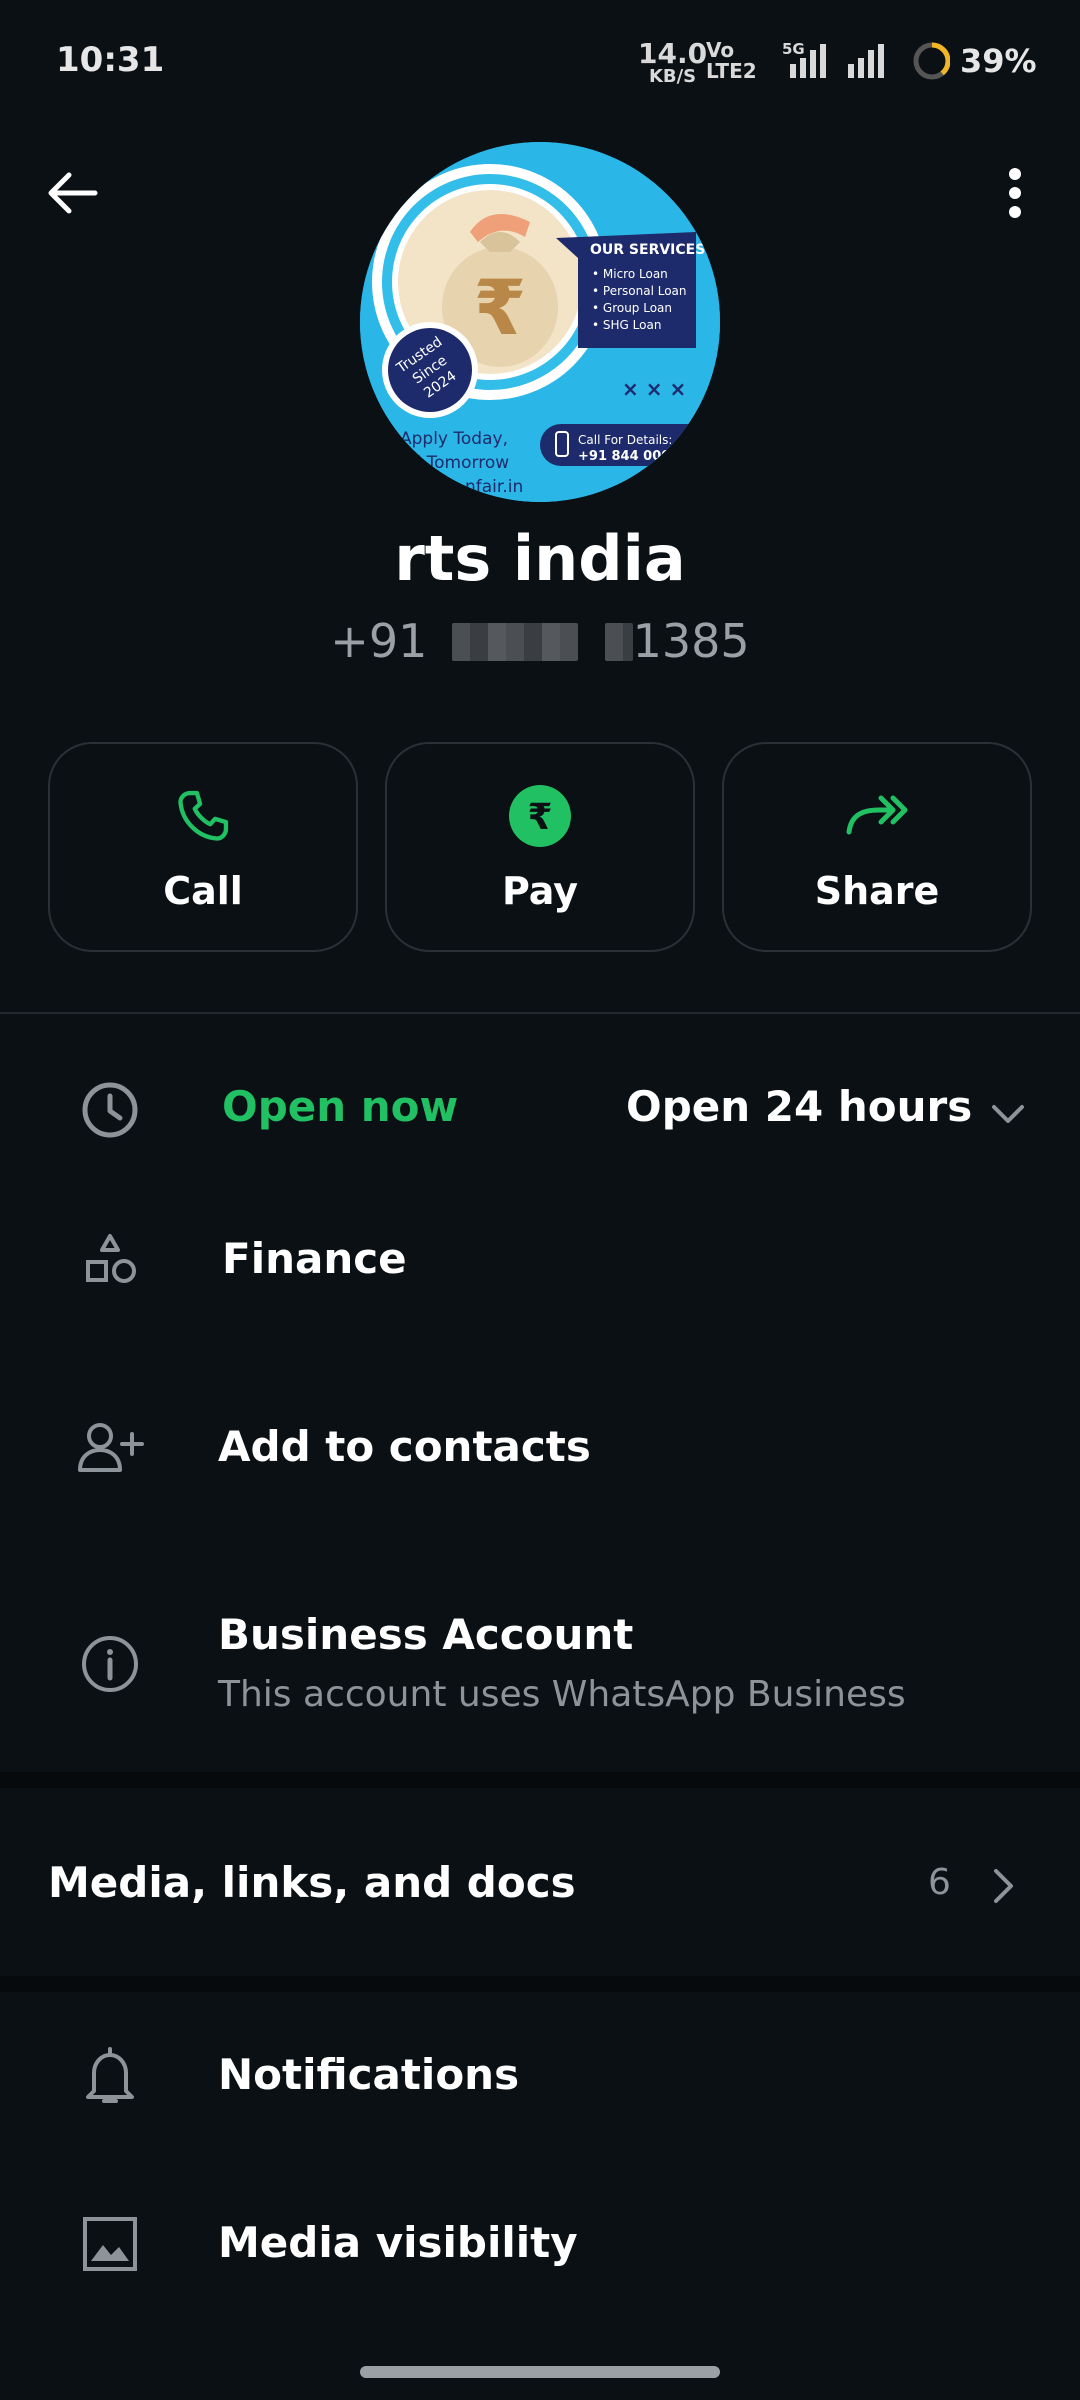 The height and width of the screenshot is (2400, 1080). Describe the element at coordinates (866, 61) in the screenshot. I see `signal-2-icon` at that location.